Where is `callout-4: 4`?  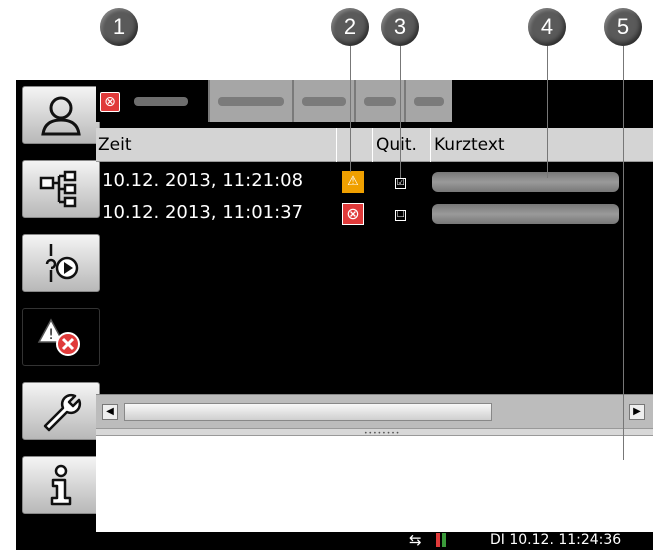
callout-4: 4 is located at coordinates (547, 27).